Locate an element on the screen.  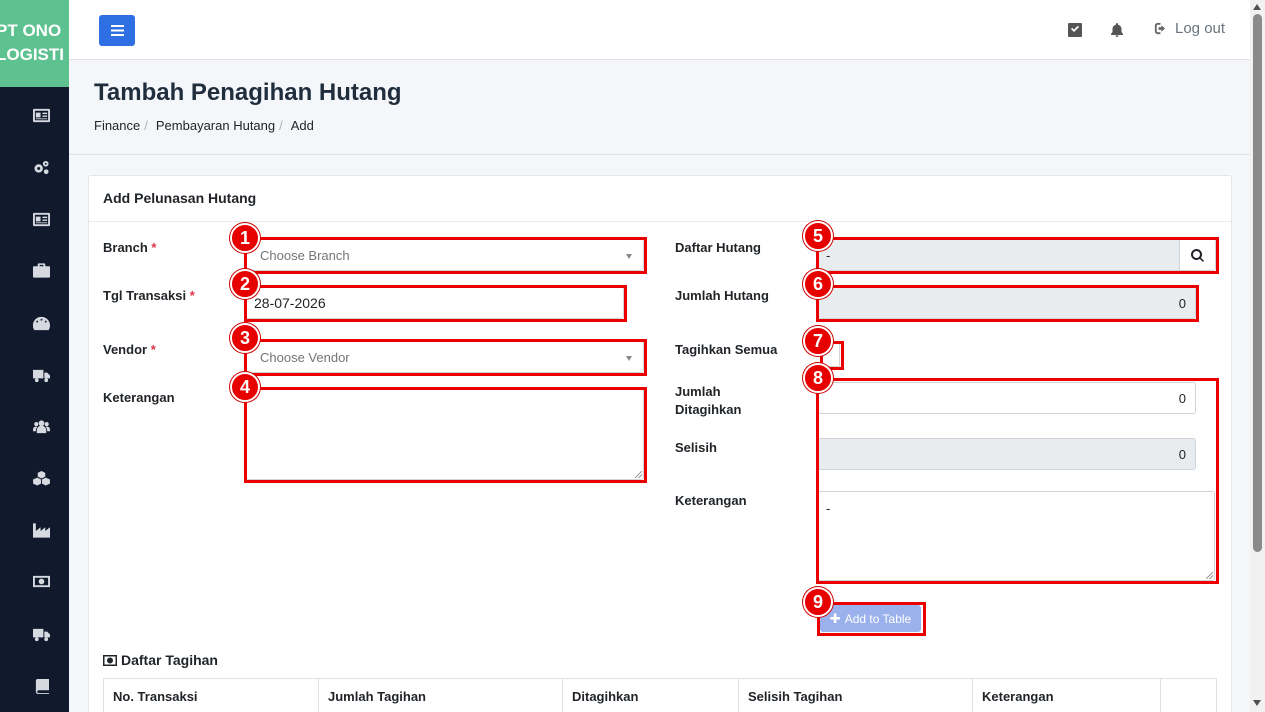
table-title: Daftar Tagihan is located at coordinates (160, 660).